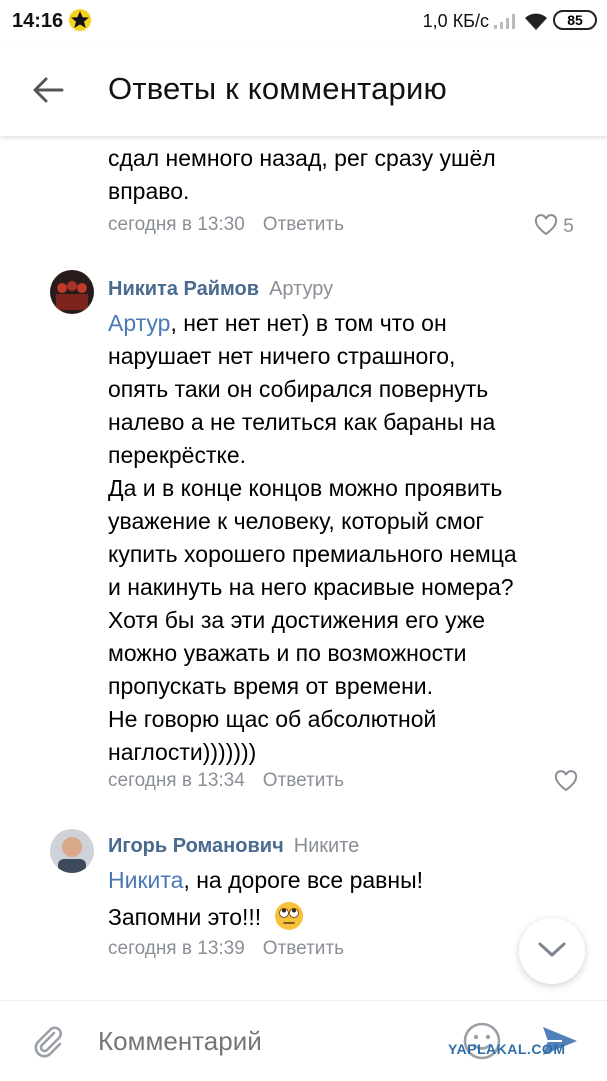 This screenshot has height=1081, width=607. What do you see at coordinates (282, 356) in the screenshot?
I see `comment-line: нарушает нет ничего страшного,` at bounding box center [282, 356].